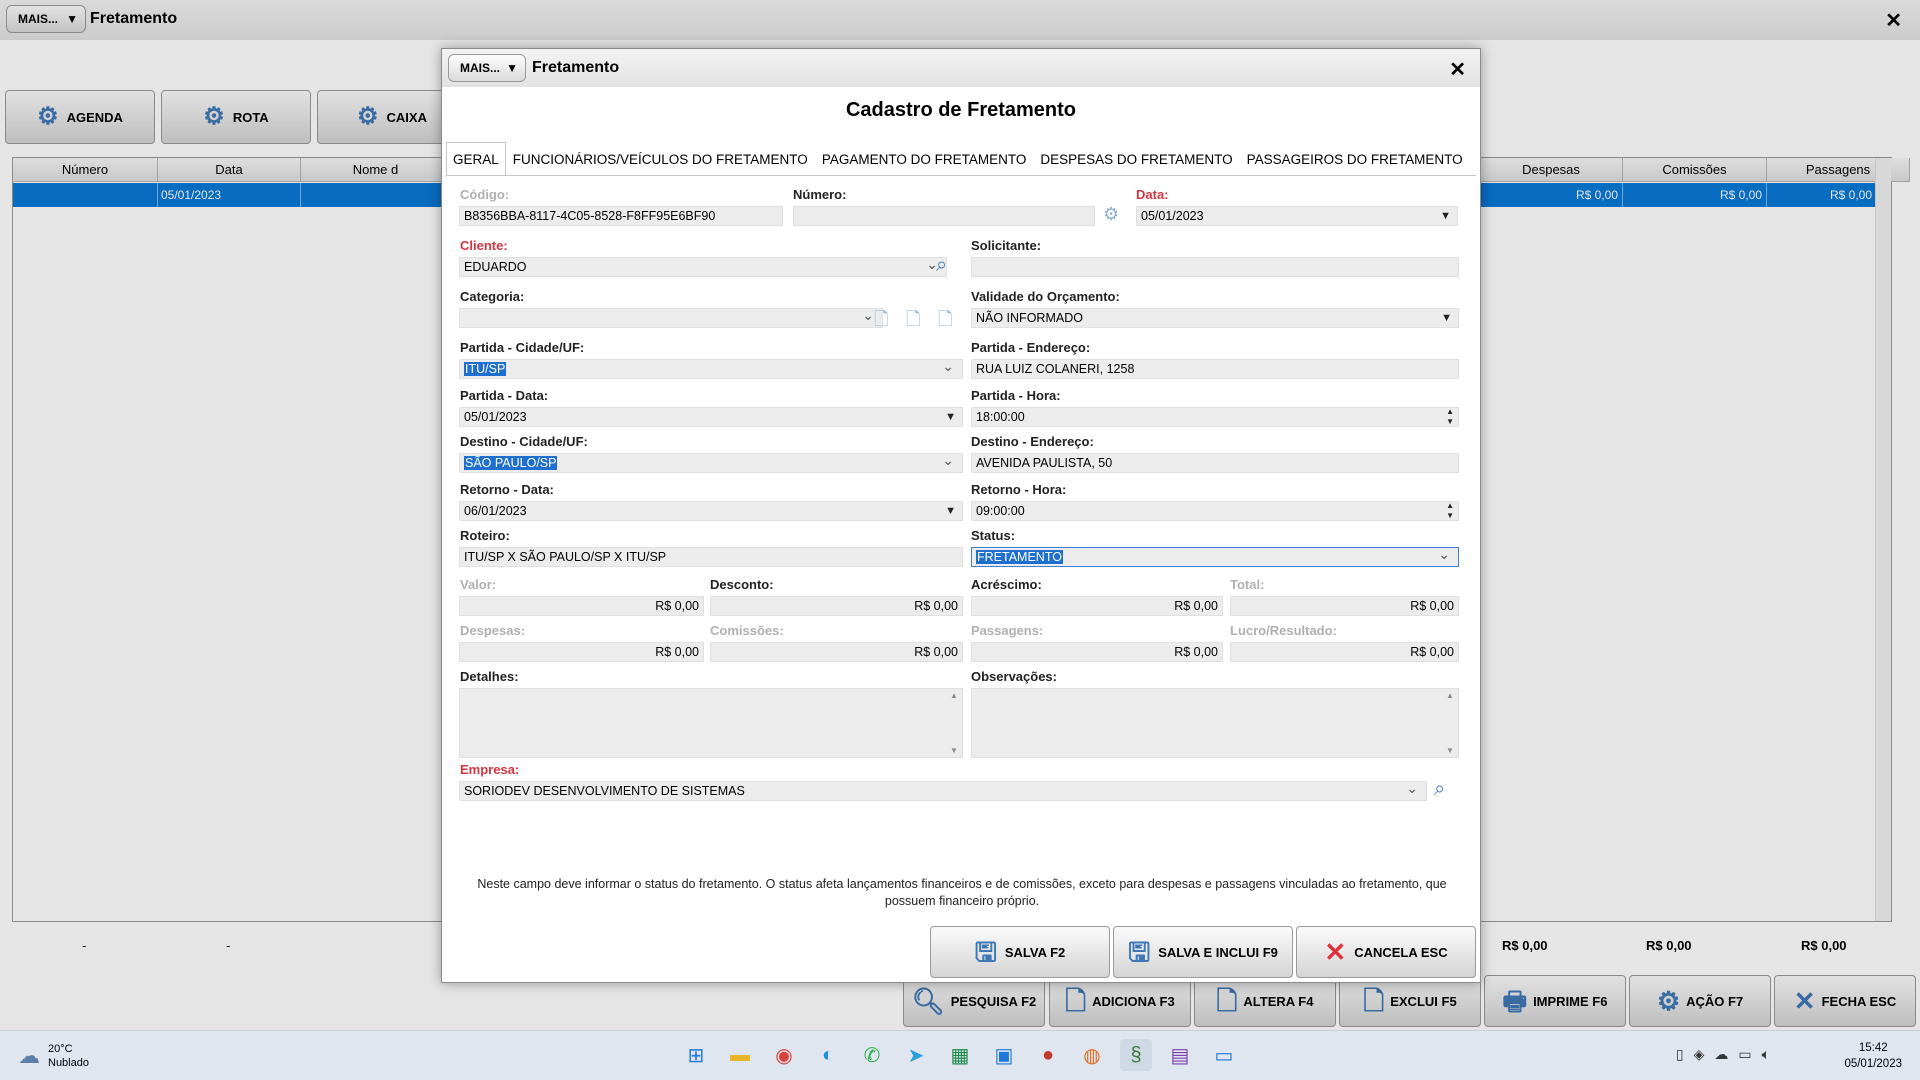  I want to click on partida-data-field: 05/01/2023 ▼, so click(711, 417).